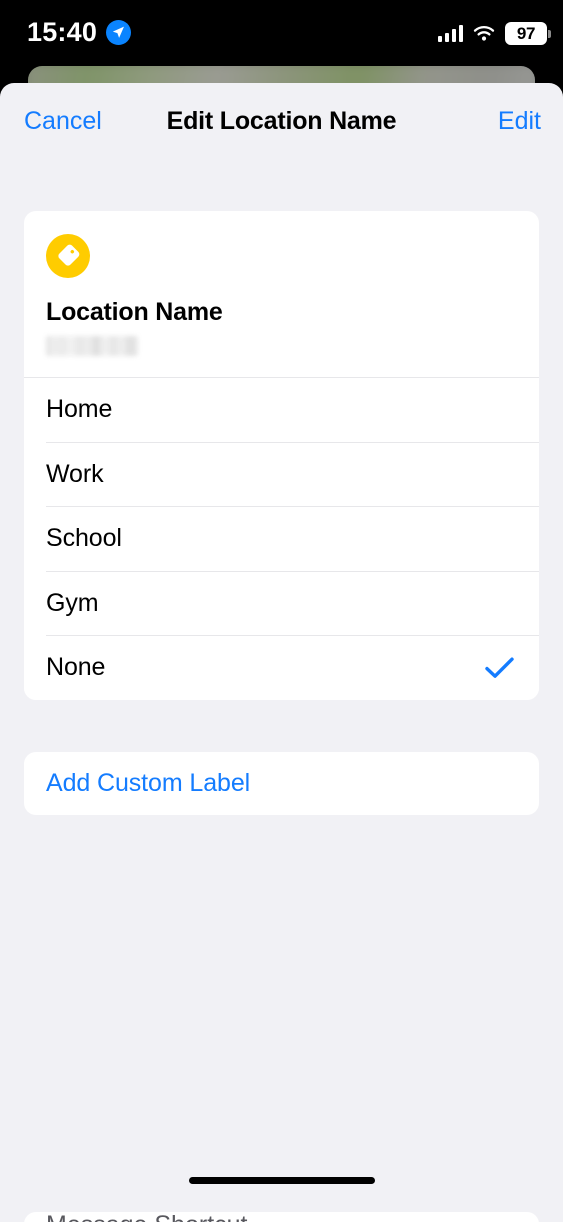  What do you see at coordinates (119, 32) in the screenshot?
I see `location-arrow-icon` at bounding box center [119, 32].